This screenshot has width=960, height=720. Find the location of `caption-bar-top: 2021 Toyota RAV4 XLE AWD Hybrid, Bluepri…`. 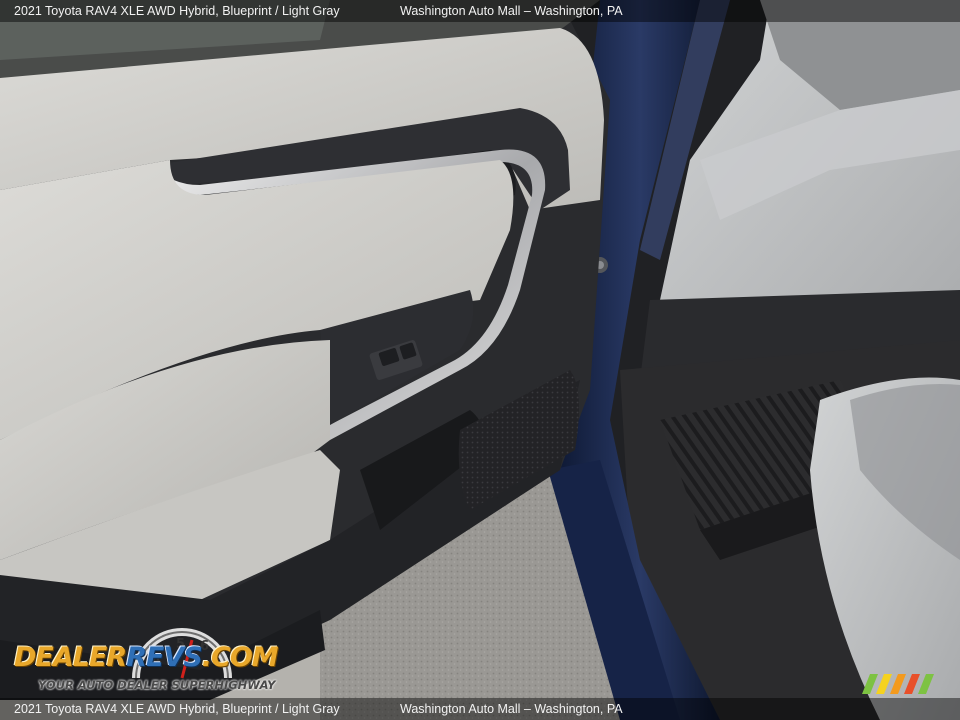

caption-bar-top: 2021 Toyota RAV4 XLE AWD Hybrid, Bluepri… is located at coordinates (480, 11).